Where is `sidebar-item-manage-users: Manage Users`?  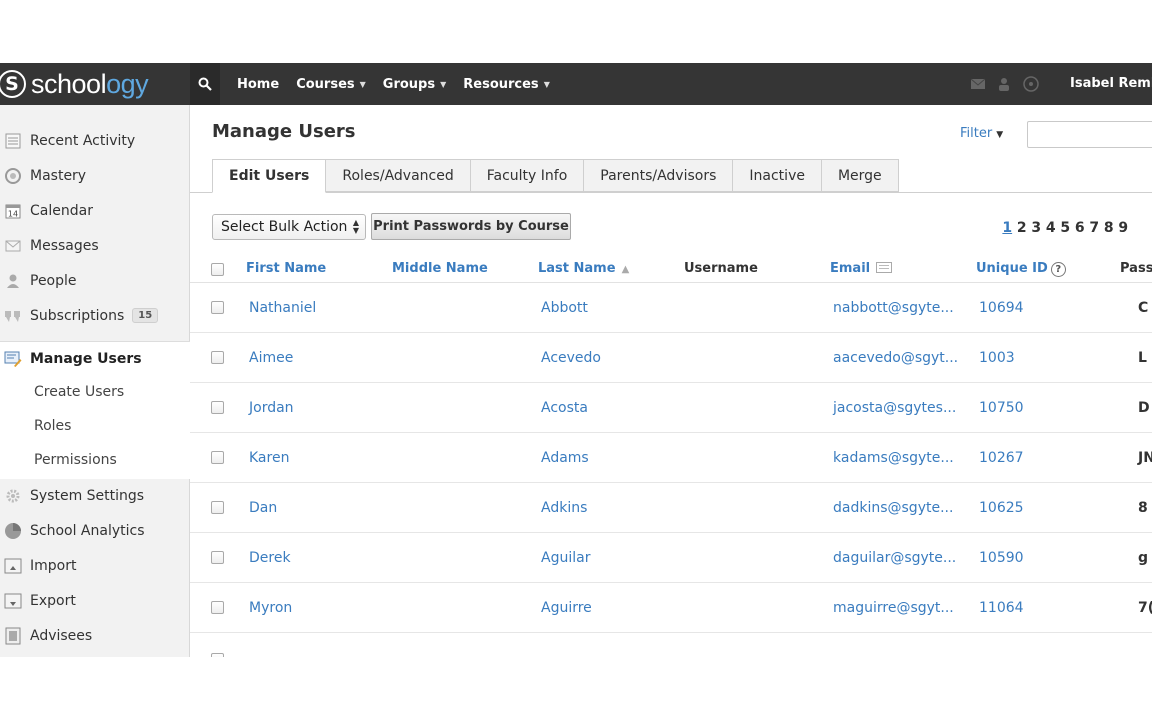 sidebar-item-manage-users: Manage Users is located at coordinates (95, 358).